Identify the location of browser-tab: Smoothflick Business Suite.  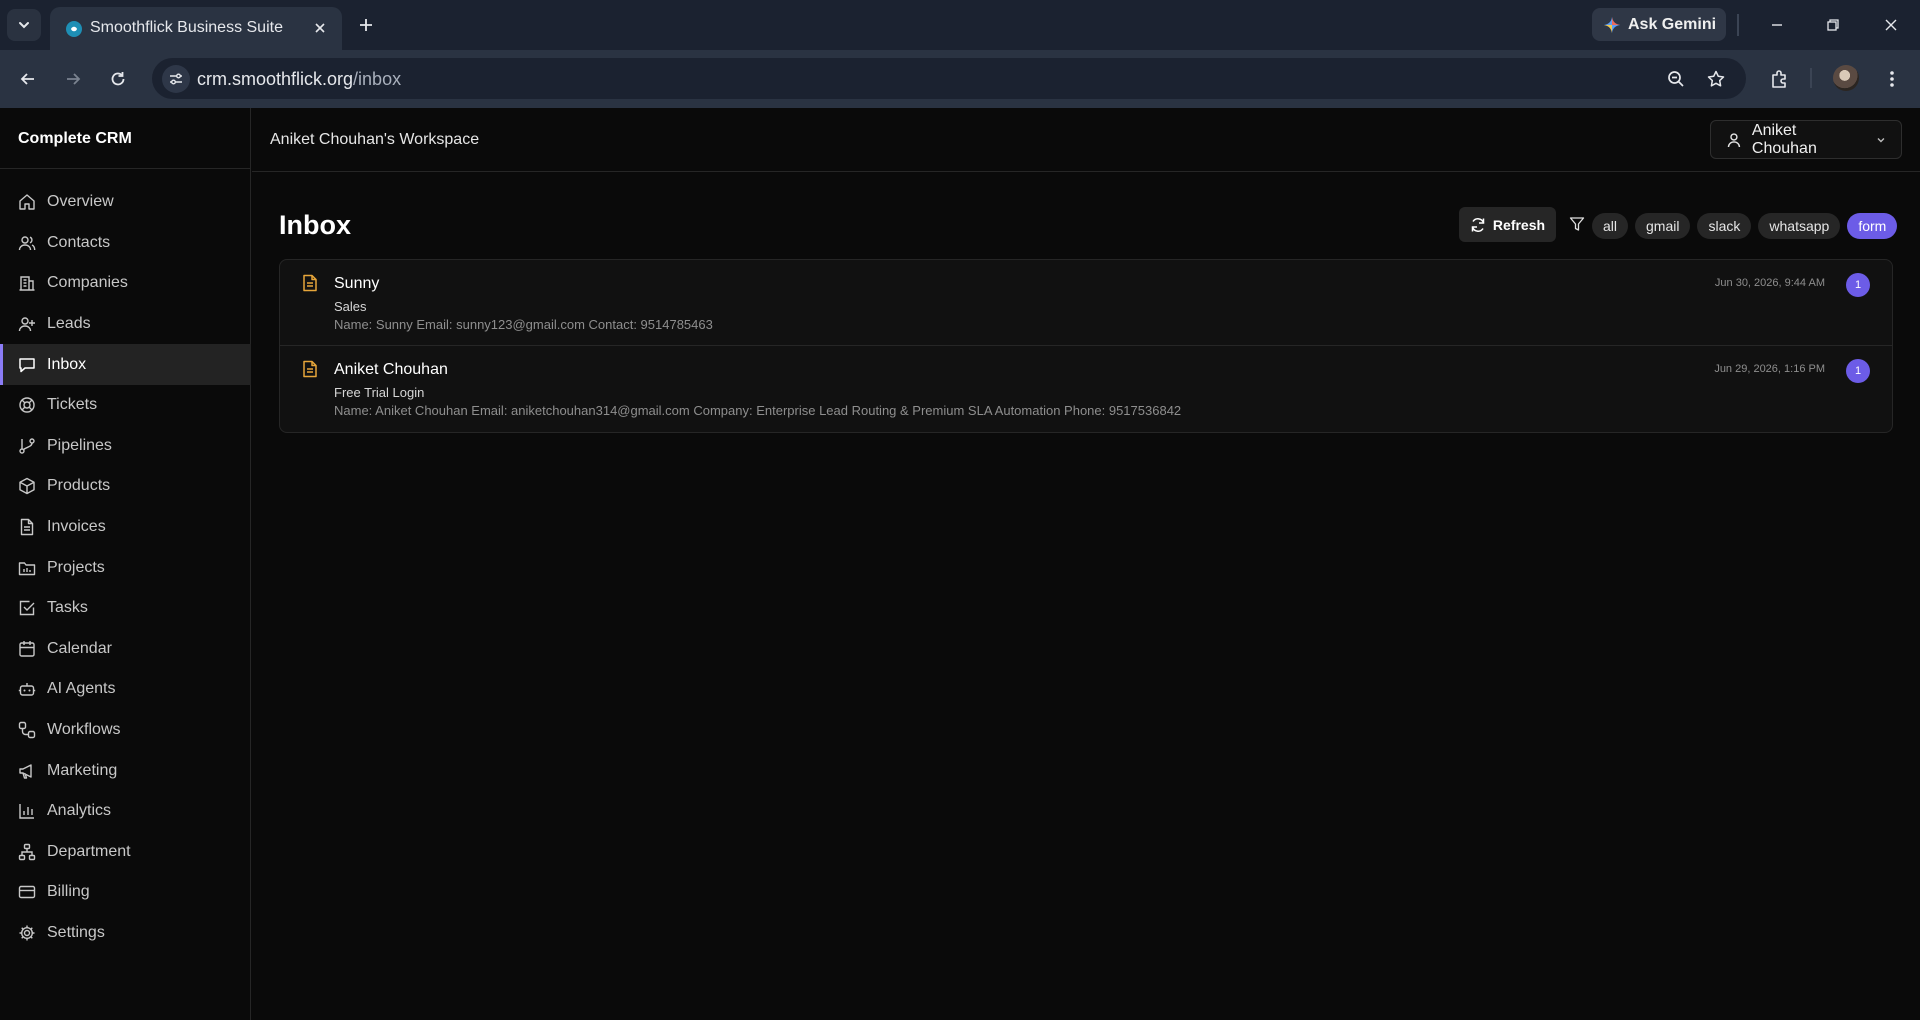
(196, 28).